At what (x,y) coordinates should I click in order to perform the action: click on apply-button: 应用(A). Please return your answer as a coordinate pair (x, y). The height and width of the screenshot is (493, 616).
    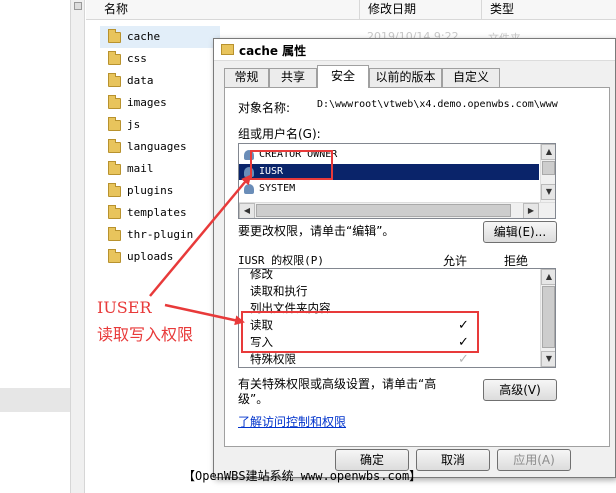
    Looking at the image, I should click on (534, 460).